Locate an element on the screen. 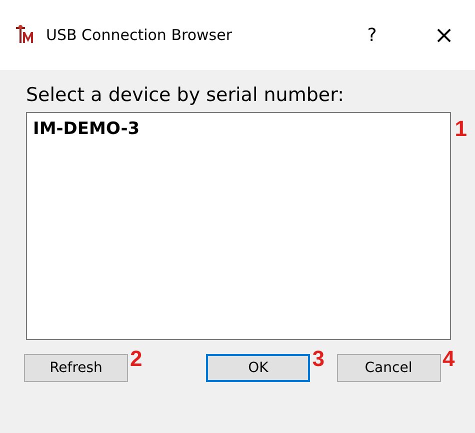 The width and height of the screenshot is (475, 433). dialog-button: Cancel is located at coordinates (388, 368).